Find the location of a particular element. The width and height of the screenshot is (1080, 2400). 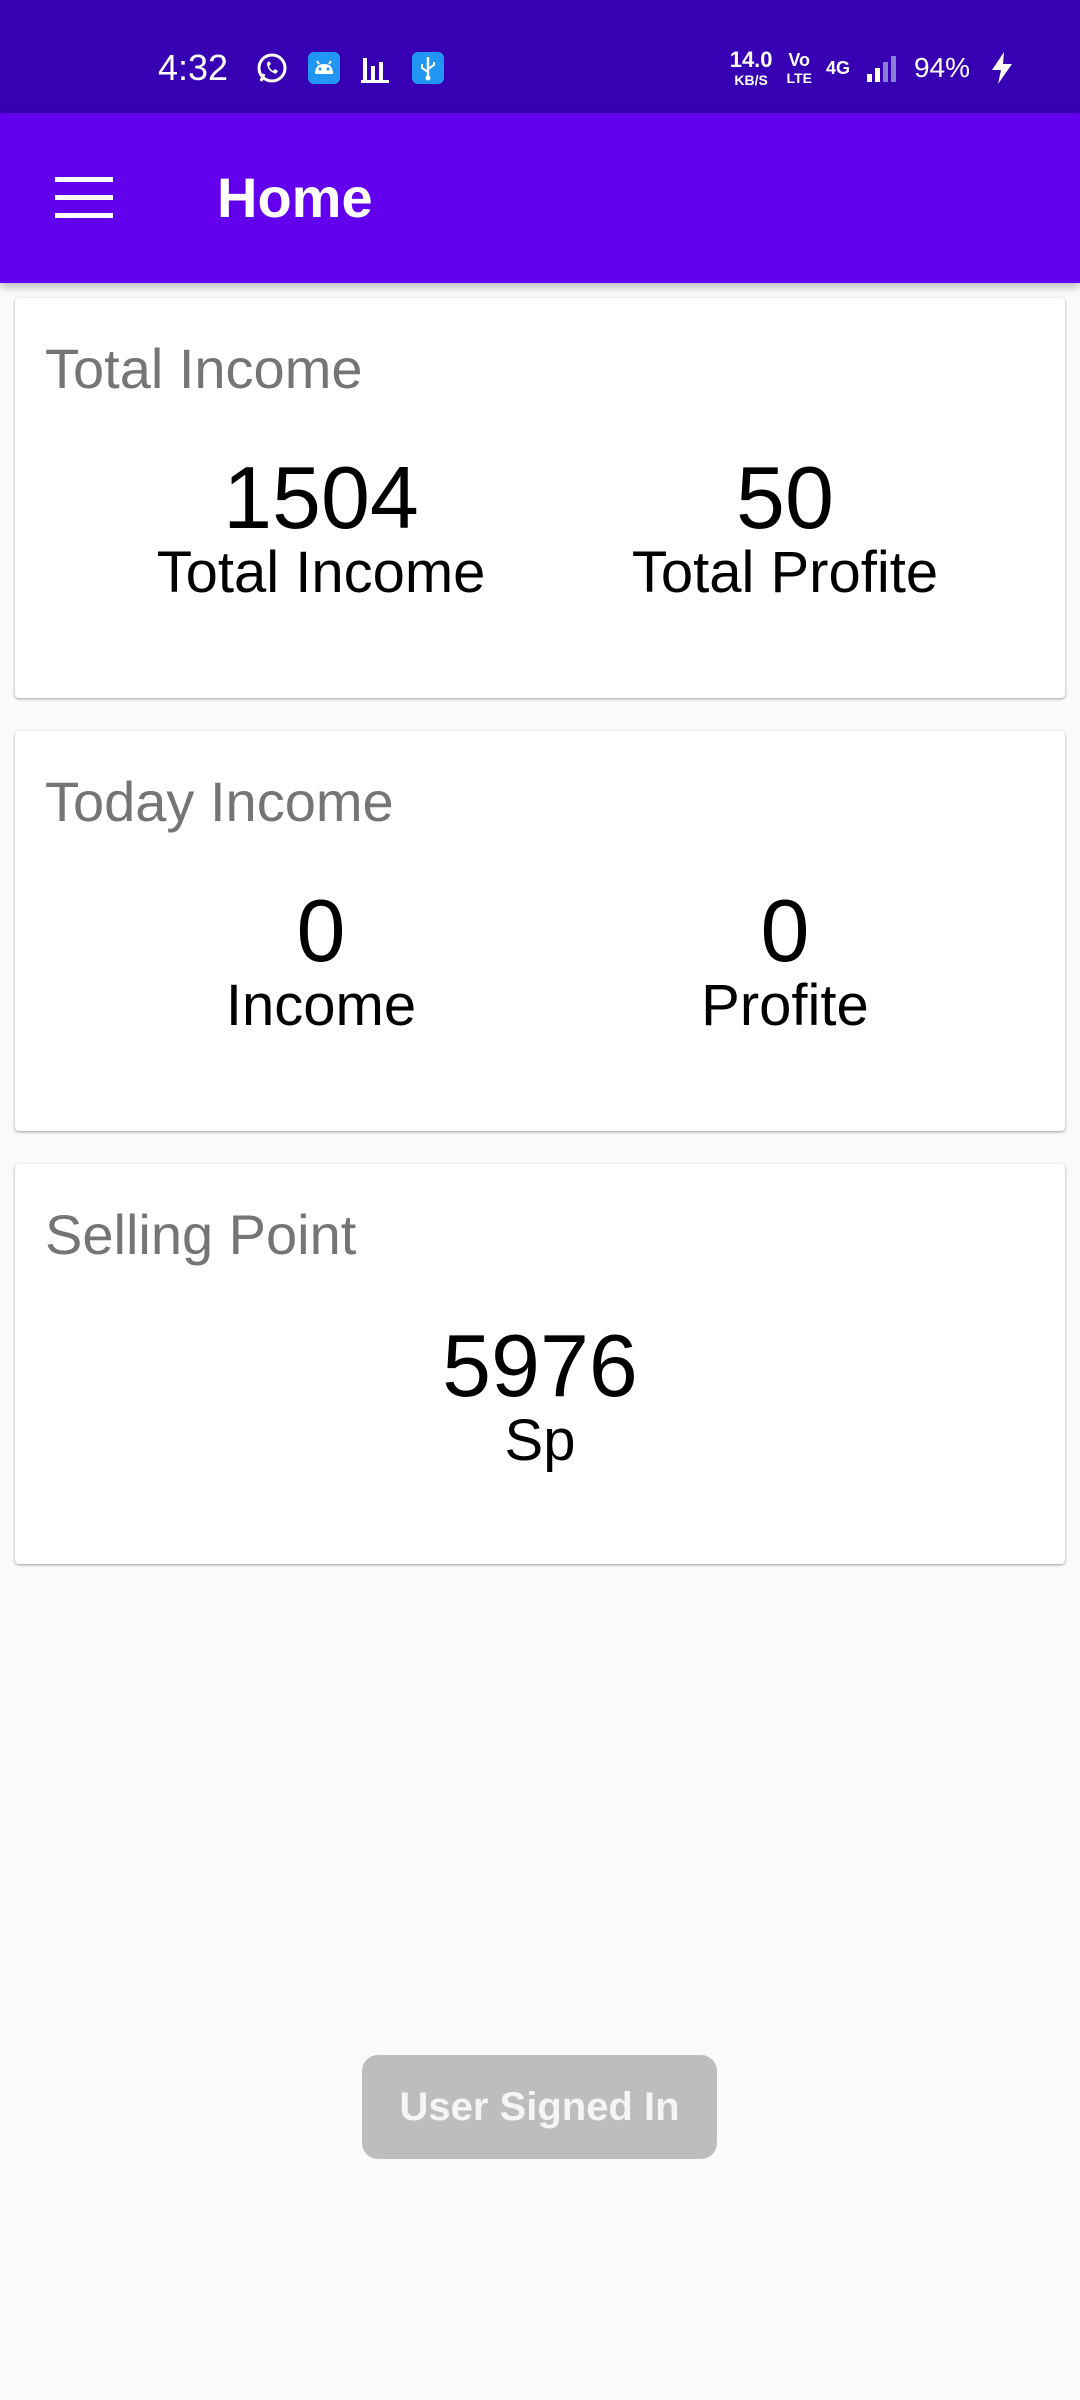

network-speed: 14.0 KB/S is located at coordinates (751, 67).